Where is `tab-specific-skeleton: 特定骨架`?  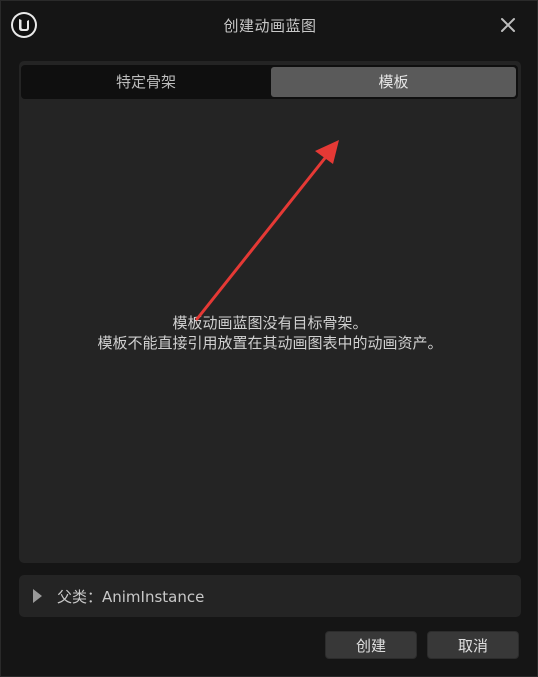 tab-specific-skeleton: 特定骨架 is located at coordinates (146, 82).